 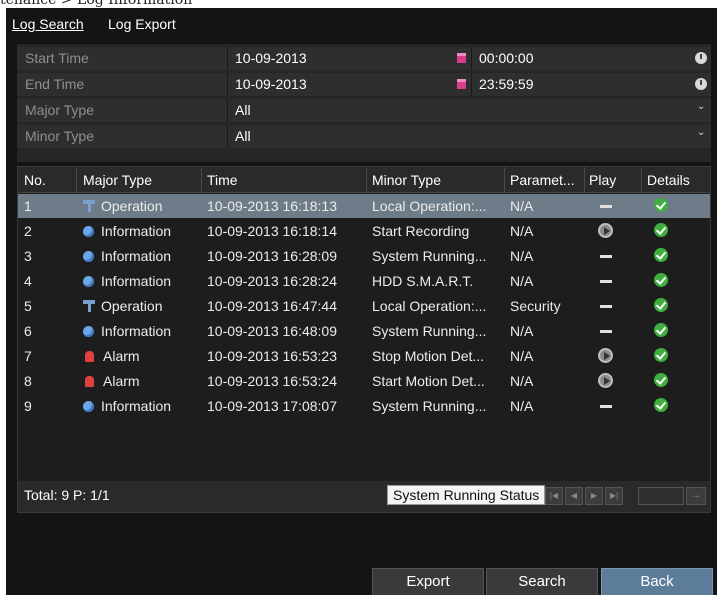 What do you see at coordinates (243, 110) in the screenshot?
I see `major-type-select: All` at bounding box center [243, 110].